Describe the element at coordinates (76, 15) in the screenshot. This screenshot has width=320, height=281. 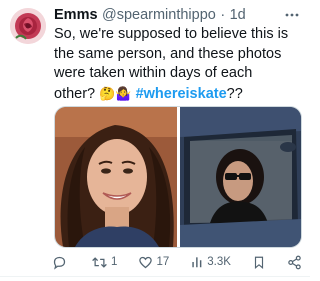
I see `display-name: Emms` at that location.